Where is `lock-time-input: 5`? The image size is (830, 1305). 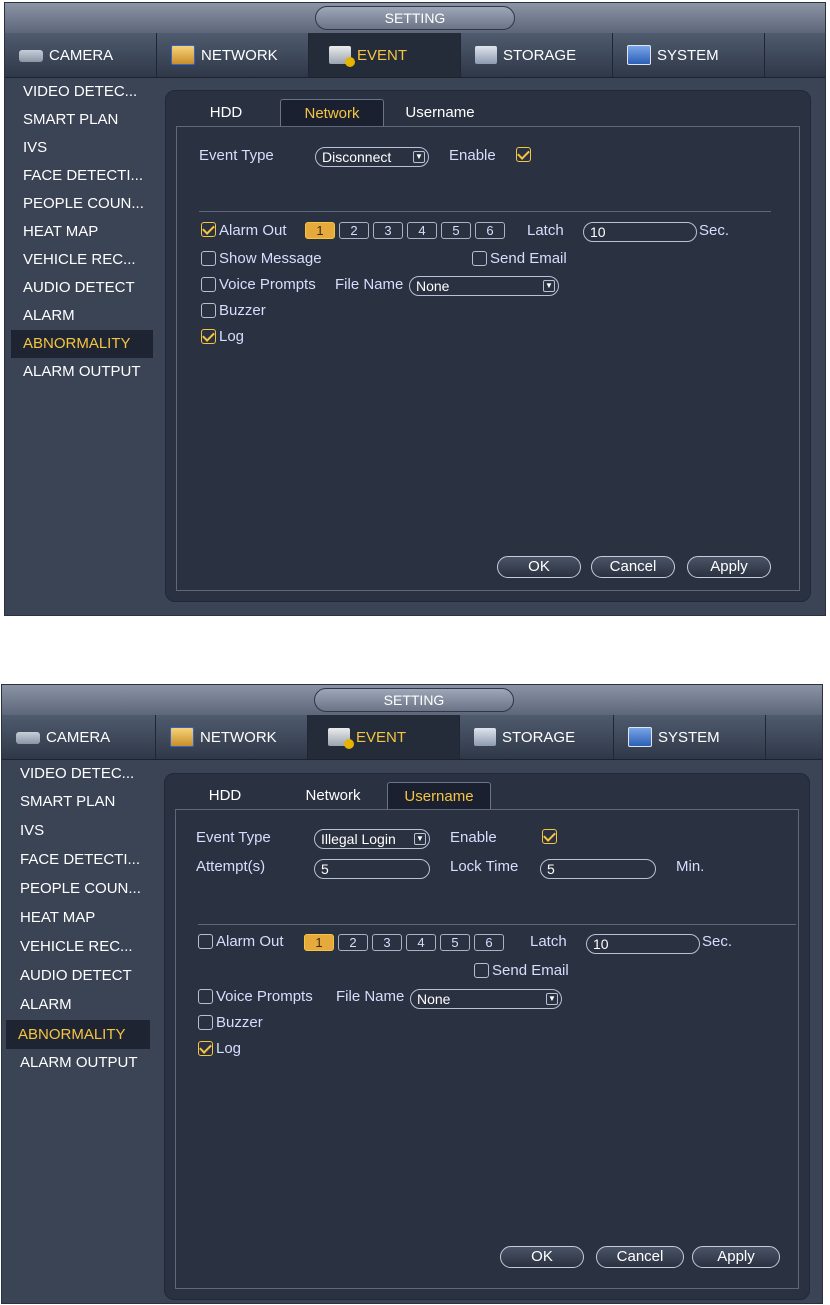 lock-time-input: 5 is located at coordinates (598, 869).